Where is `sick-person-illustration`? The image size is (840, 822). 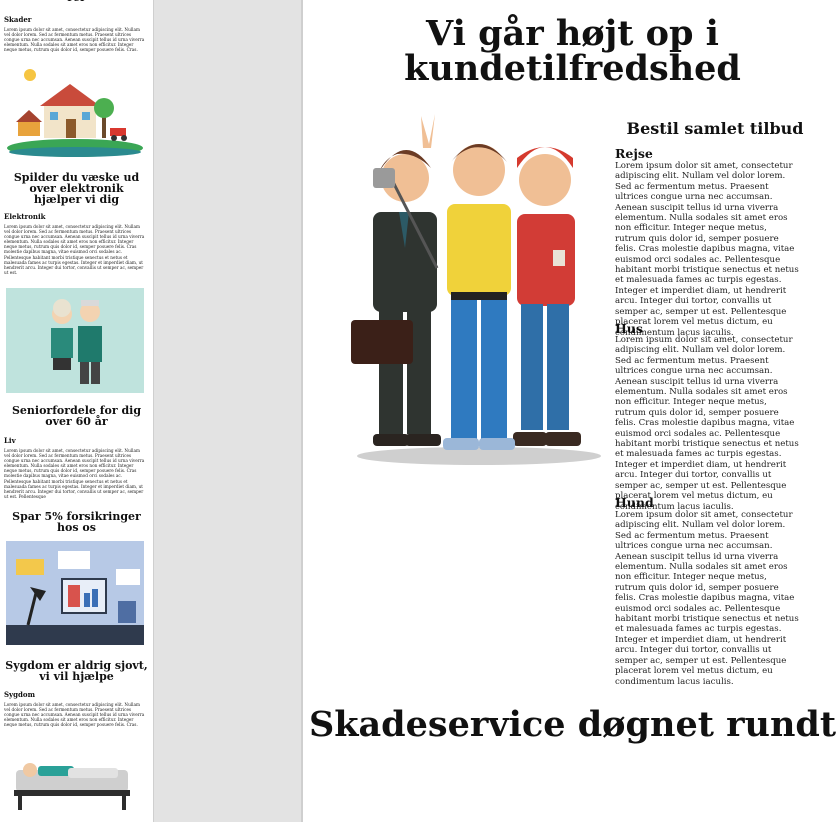
sick-person-illustration is located at coordinates (72, 786).